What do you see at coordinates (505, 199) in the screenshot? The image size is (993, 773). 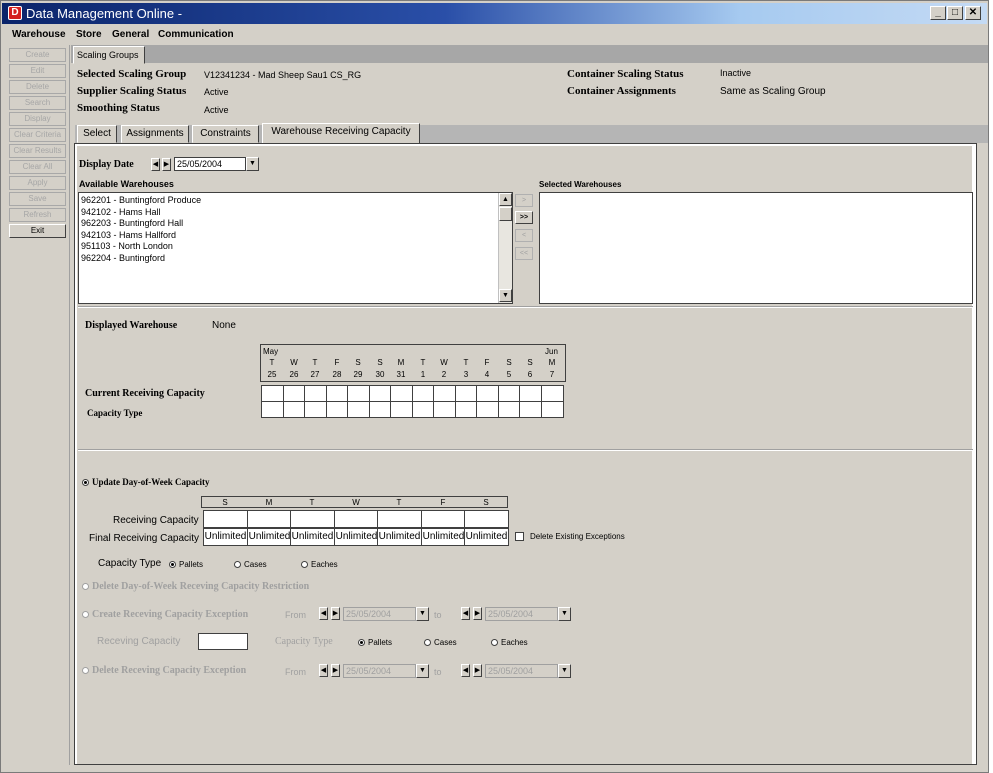 I see `scroll-up-icon: ▲` at bounding box center [505, 199].